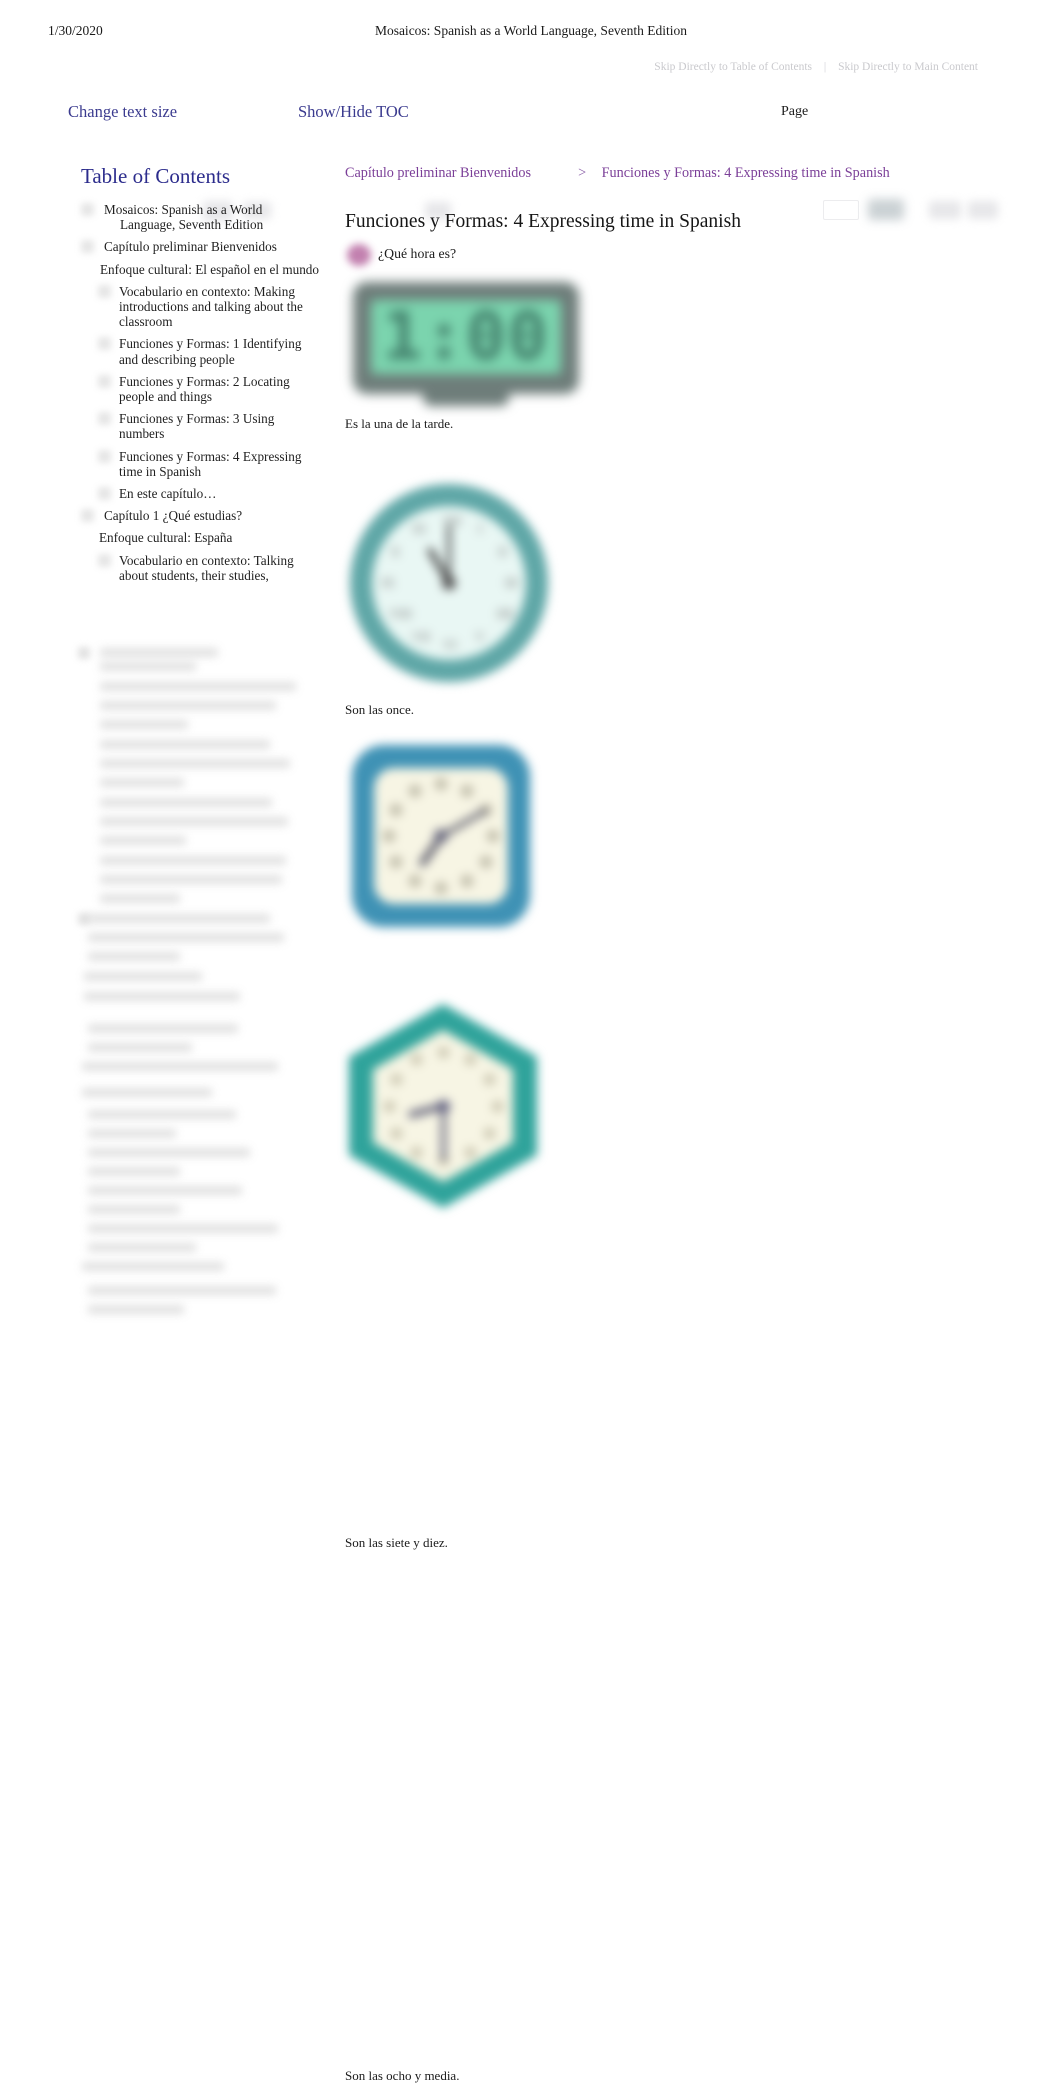  I want to click on toc-item-enfoque-cultural-espana: Enfoque cultural: España, so click(160, 537).